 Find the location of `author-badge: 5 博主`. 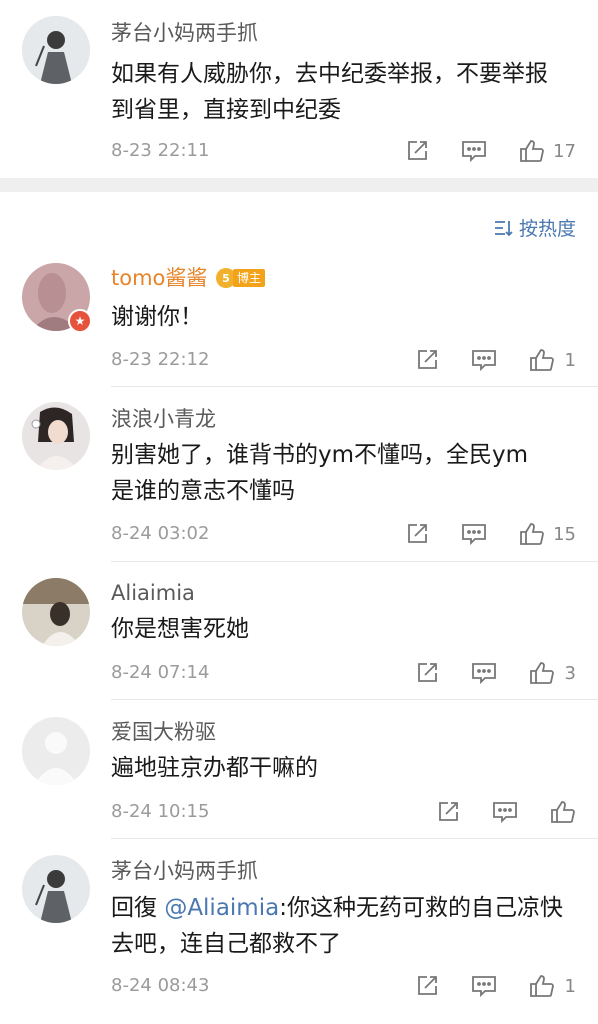

author-badge: 5 博主 is located at coordinates (241, 278).